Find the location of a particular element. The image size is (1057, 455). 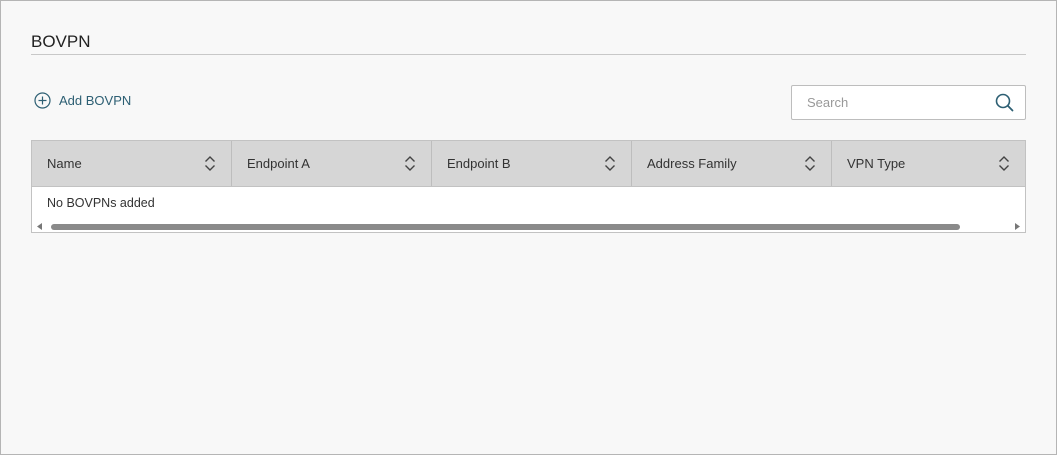

search-input is located at coordinates (887, 102).